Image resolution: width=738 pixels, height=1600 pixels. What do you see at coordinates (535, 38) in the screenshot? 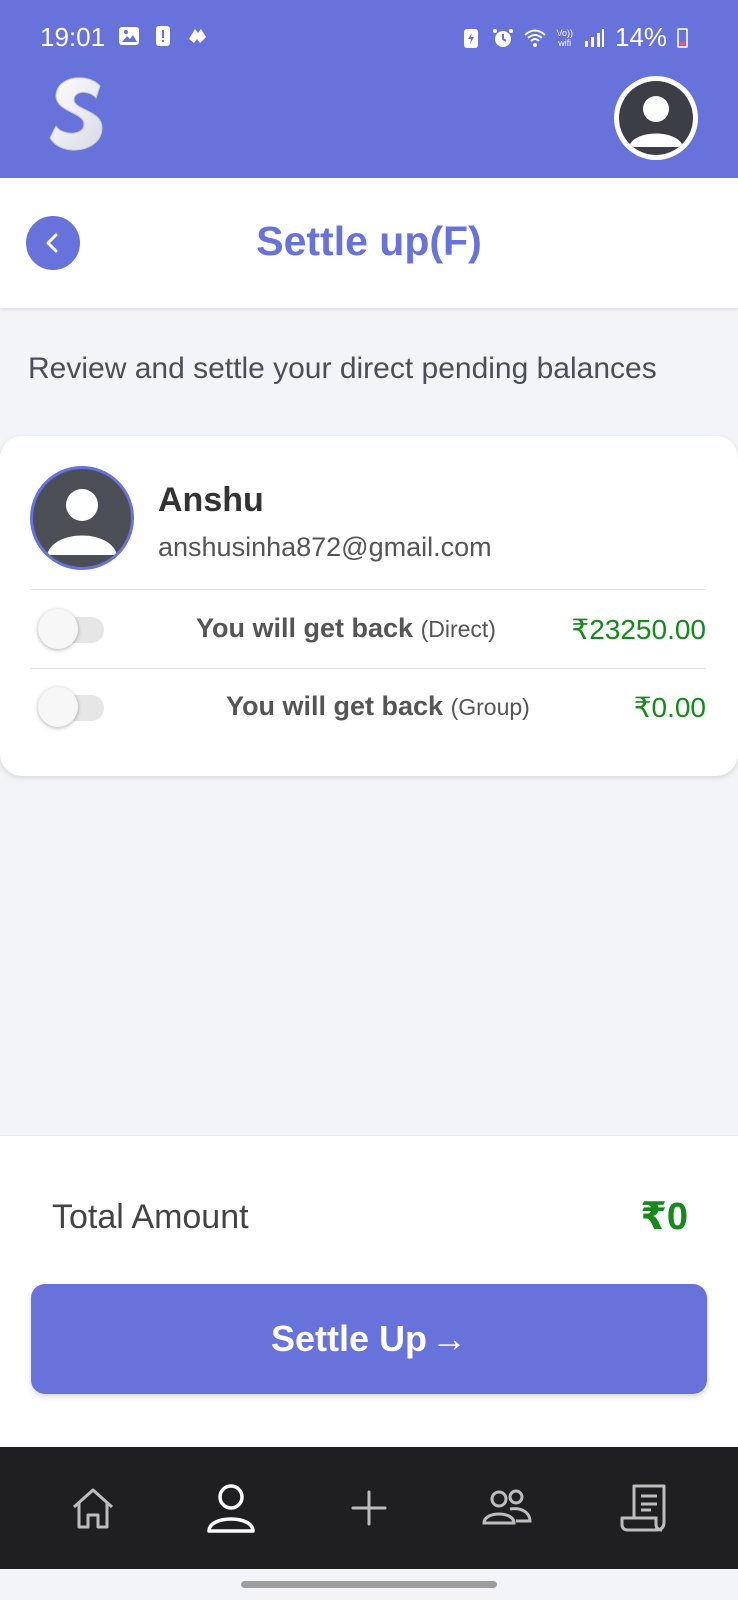
I see `wifi-icon` at bounding box center [535, 38].